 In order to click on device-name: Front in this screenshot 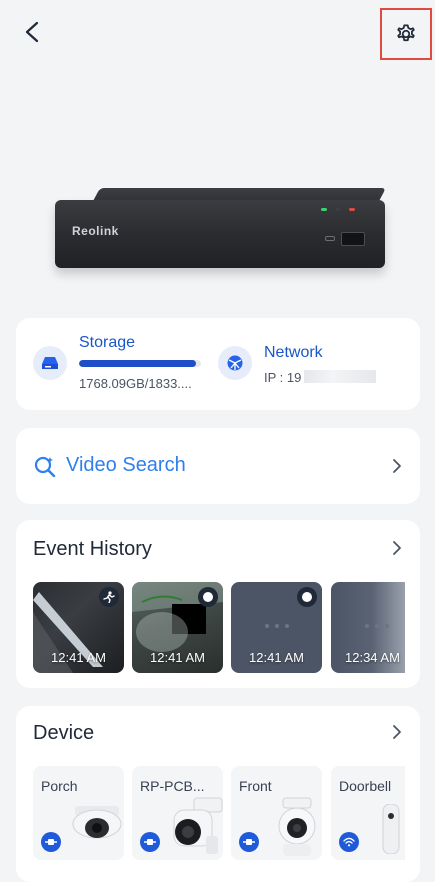, I will do `click(255, 786)`.